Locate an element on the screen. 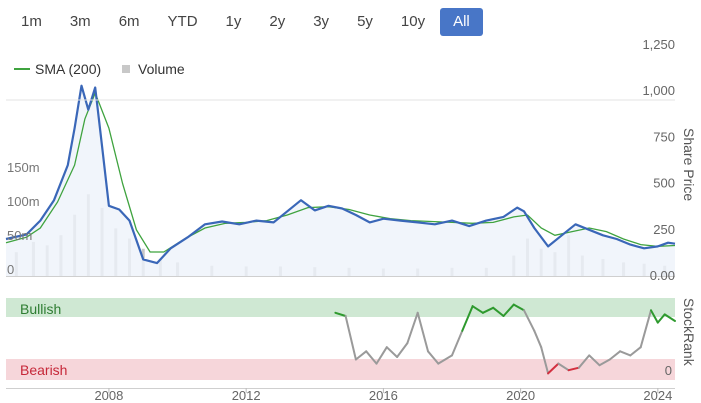  bearish-label: Bearish is located at coordinates (43, 370).